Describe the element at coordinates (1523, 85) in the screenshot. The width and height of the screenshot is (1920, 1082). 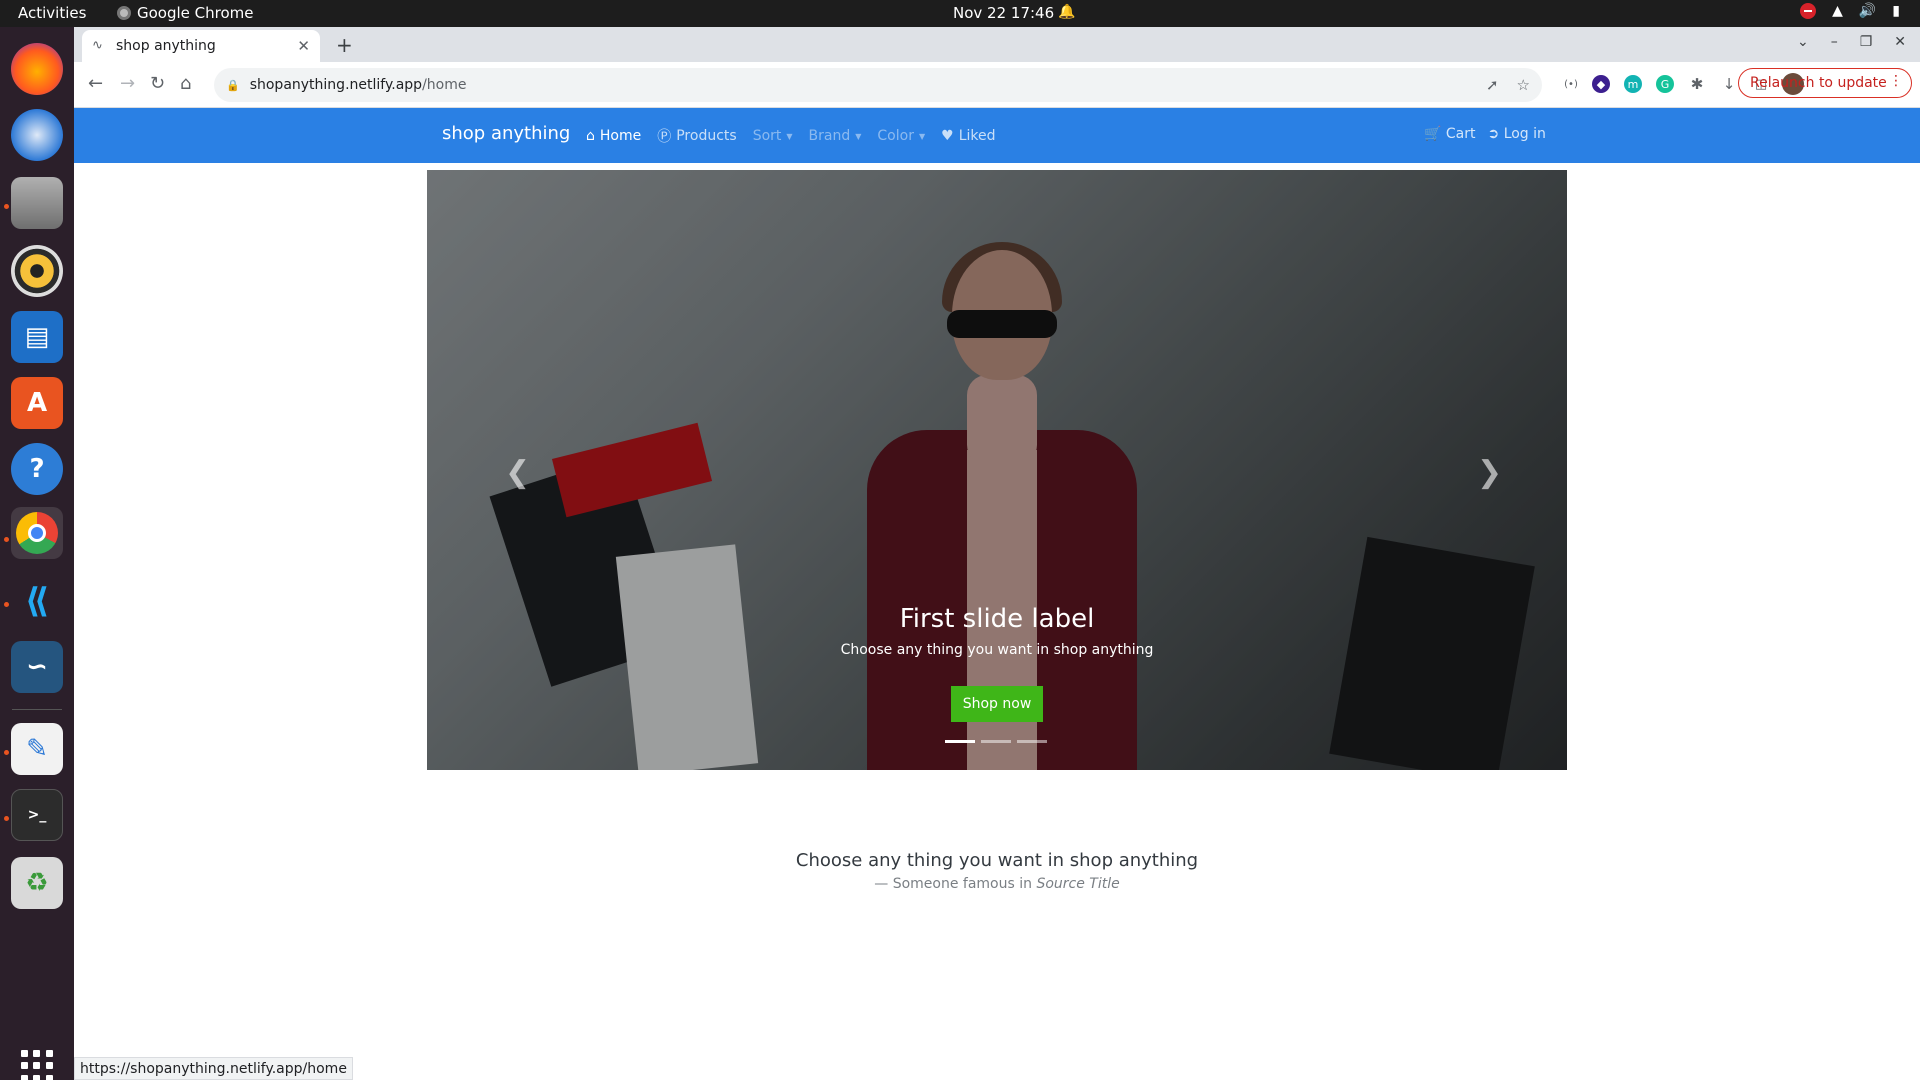
I see `bookmark-star-icon: ☆` at that location.